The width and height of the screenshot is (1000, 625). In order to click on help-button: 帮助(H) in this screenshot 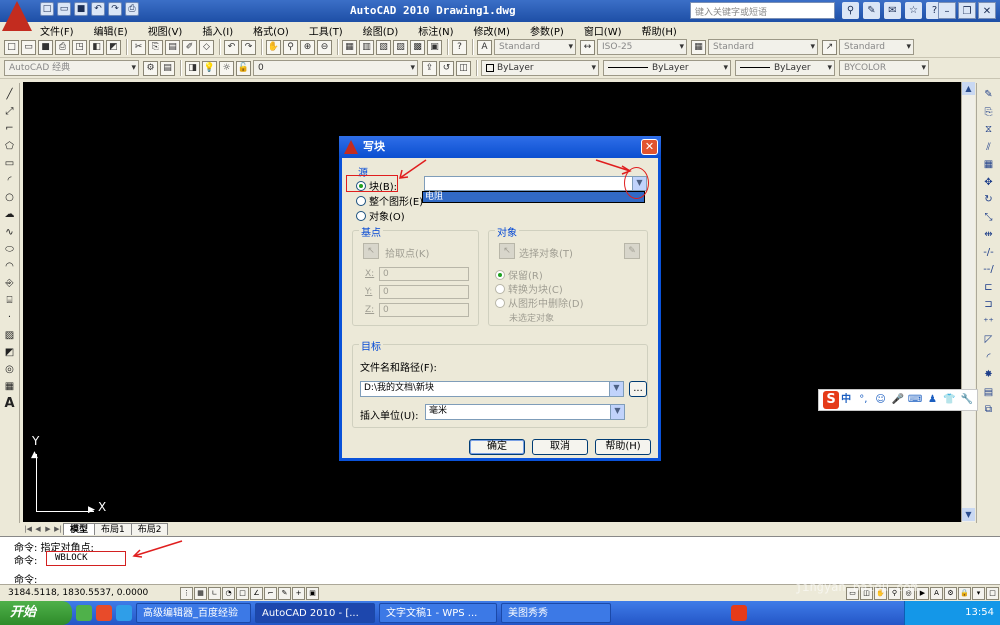, I will do `click(623, 447)`.